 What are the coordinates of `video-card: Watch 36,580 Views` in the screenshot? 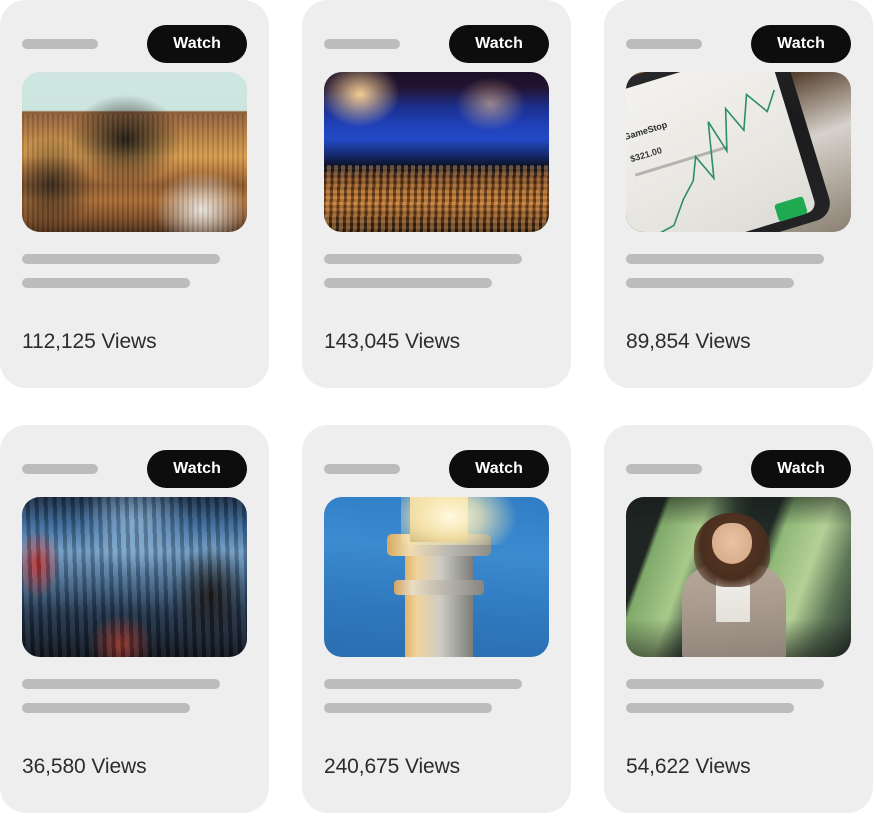 It's located at (134, 619).